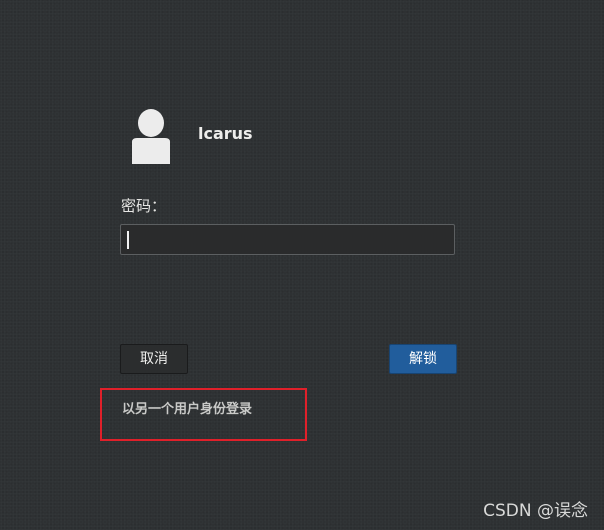 This screenshot has height=530, width=604. Describe the element at coordinates (154, 359) in the screenshot. I see `cancel-button: 取消` at that location.